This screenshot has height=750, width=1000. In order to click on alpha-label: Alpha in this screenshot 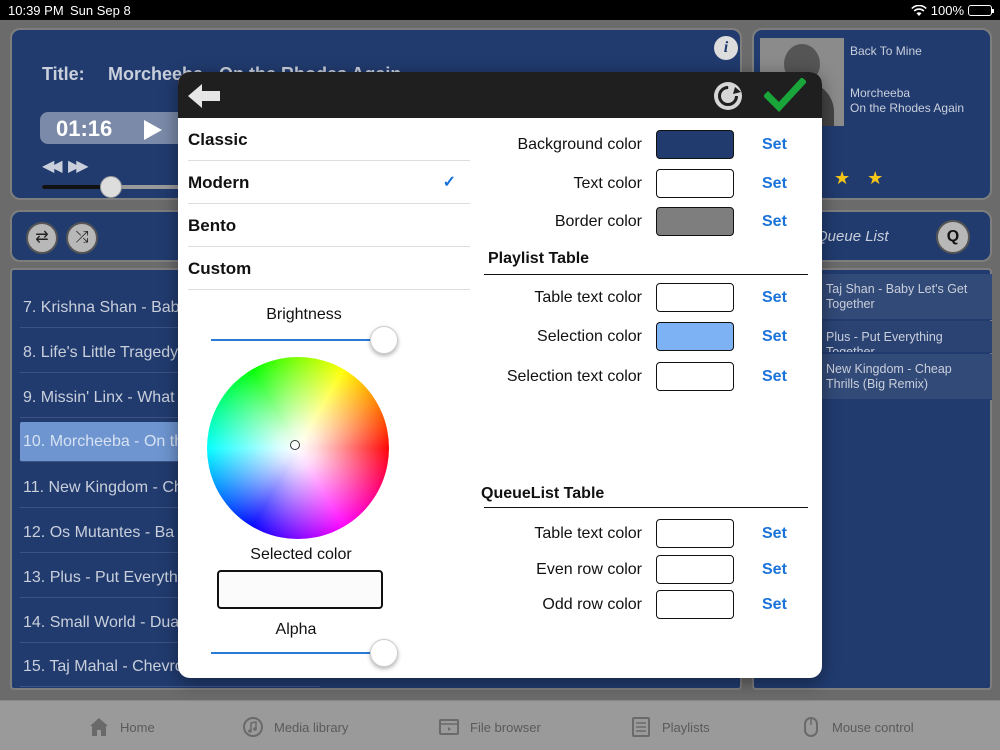, I will do `click(296, 629)`.